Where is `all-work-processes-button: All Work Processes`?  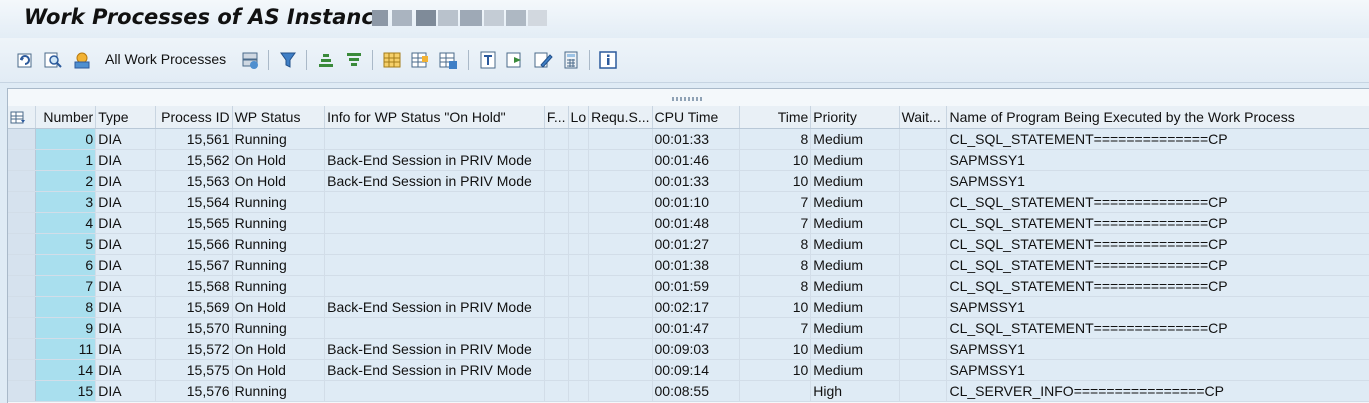 all-work-processes-button: All Work Processes is located at coordinates (165, 59).